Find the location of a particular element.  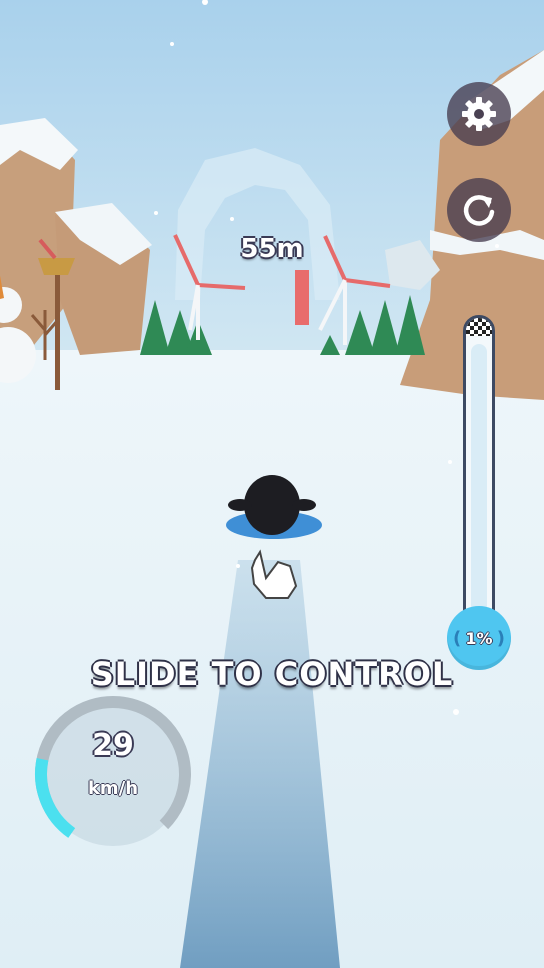

speed-value: 29 is located at coordinates (113, 745).